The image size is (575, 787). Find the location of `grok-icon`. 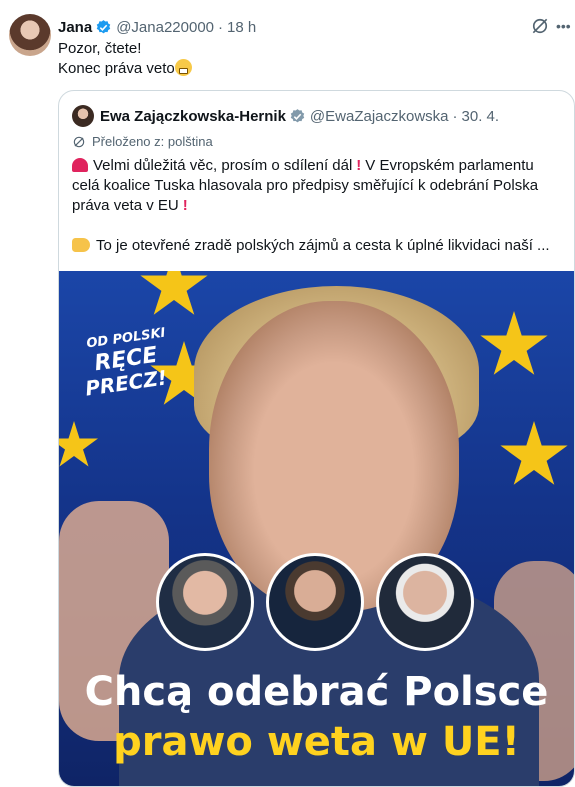

grok-icon is located at coordinates (540, 26).